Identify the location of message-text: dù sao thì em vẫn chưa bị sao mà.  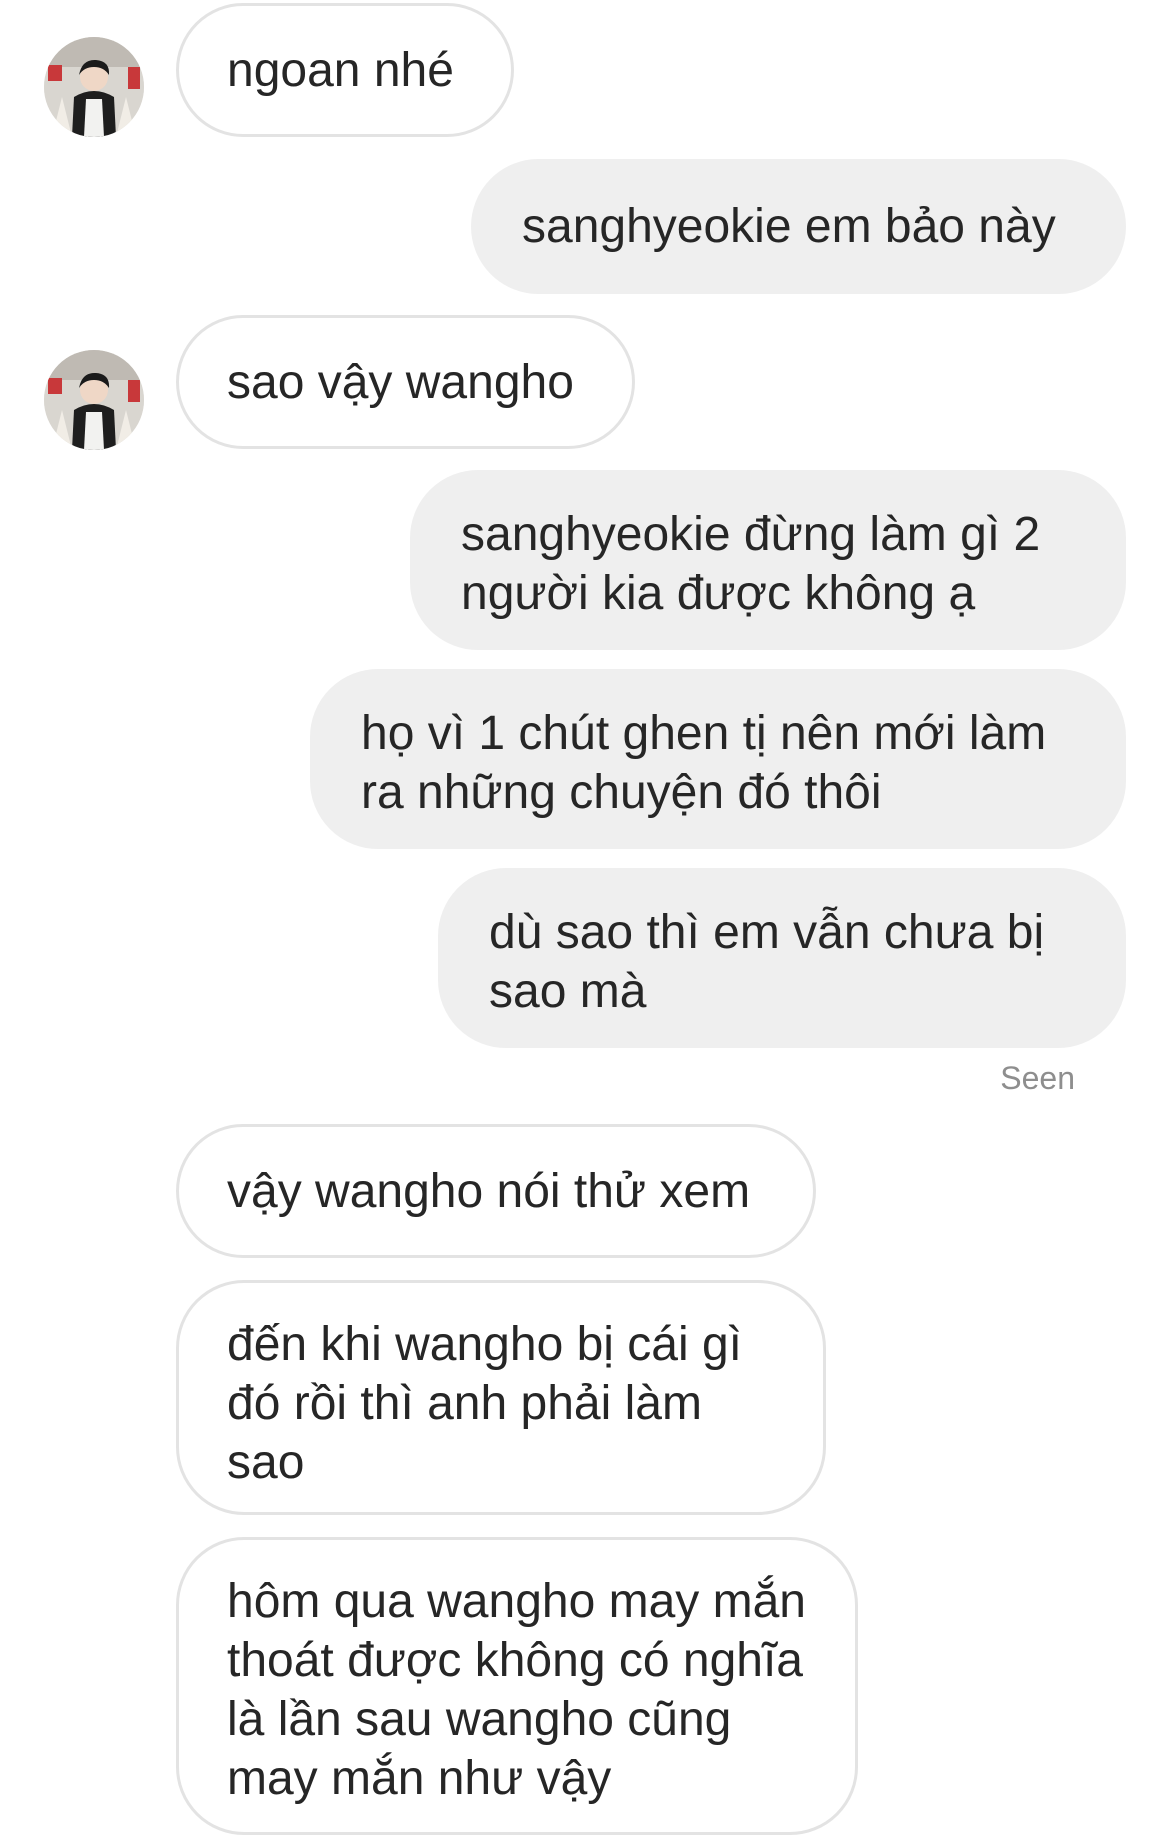
(767, 962).